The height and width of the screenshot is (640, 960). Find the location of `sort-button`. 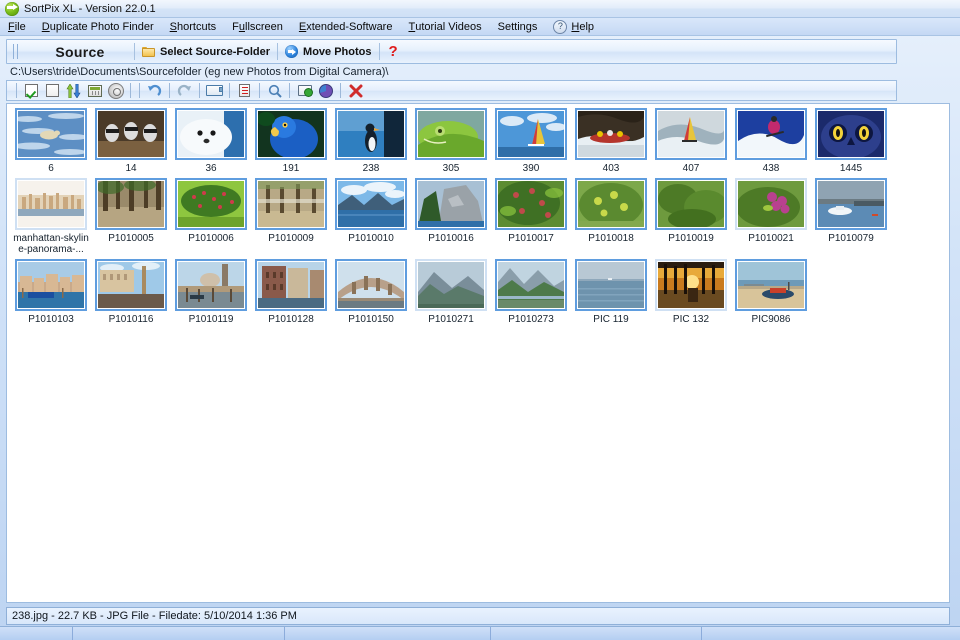

sort-button is located at coordinates (73, 90).